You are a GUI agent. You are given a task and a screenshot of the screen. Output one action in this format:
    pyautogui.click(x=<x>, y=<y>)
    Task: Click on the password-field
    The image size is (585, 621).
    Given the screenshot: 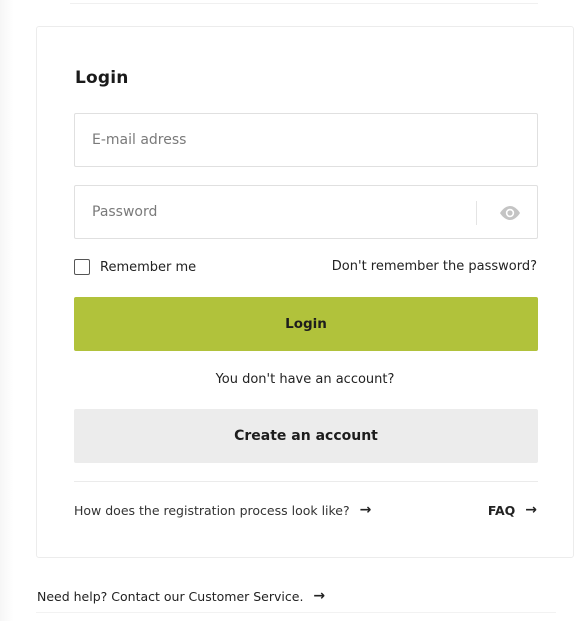 What is the action you would take?
    pyautogui.click(x=306, y=212)
    